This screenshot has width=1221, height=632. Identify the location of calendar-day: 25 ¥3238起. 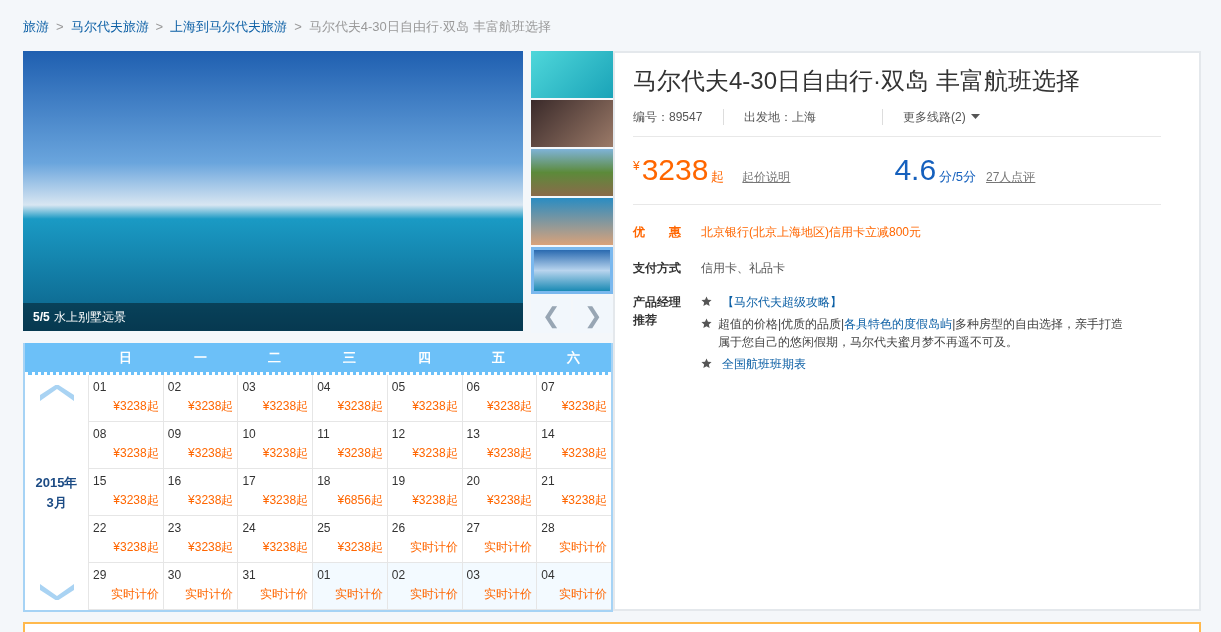
(349, 539).